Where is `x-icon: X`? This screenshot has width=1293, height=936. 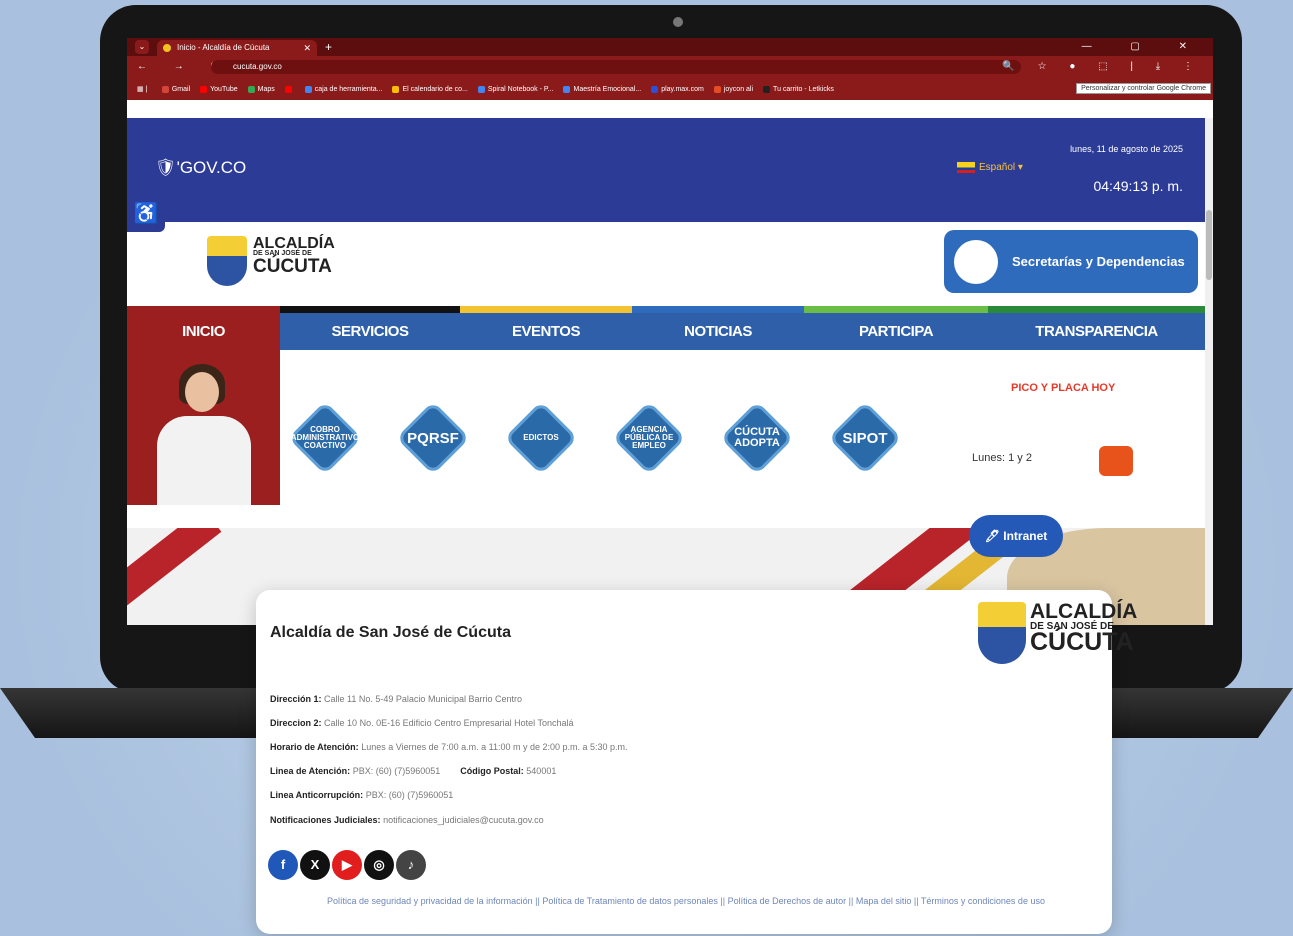
x-icon: X is located at coordinates (315, 865).